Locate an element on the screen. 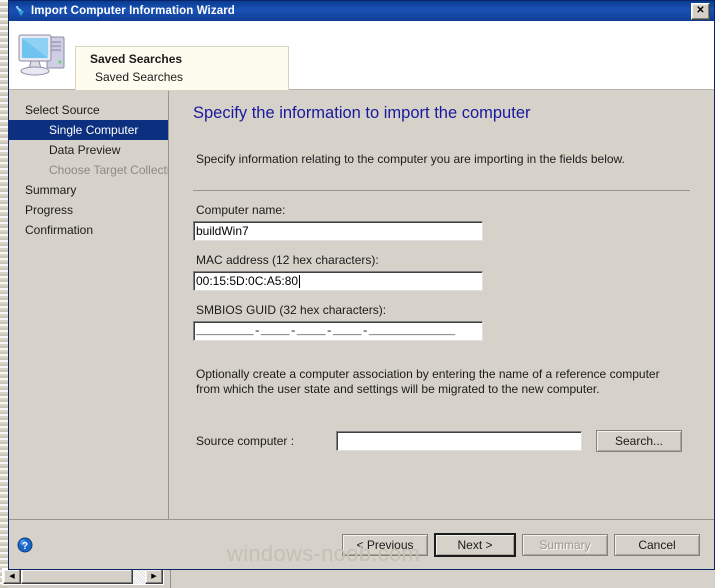 Image resolution: width=715 pixels, height=588 pixels. saved-searches-tooltip: Saved Searches Saved Searches is located at coordinates (182, 68).